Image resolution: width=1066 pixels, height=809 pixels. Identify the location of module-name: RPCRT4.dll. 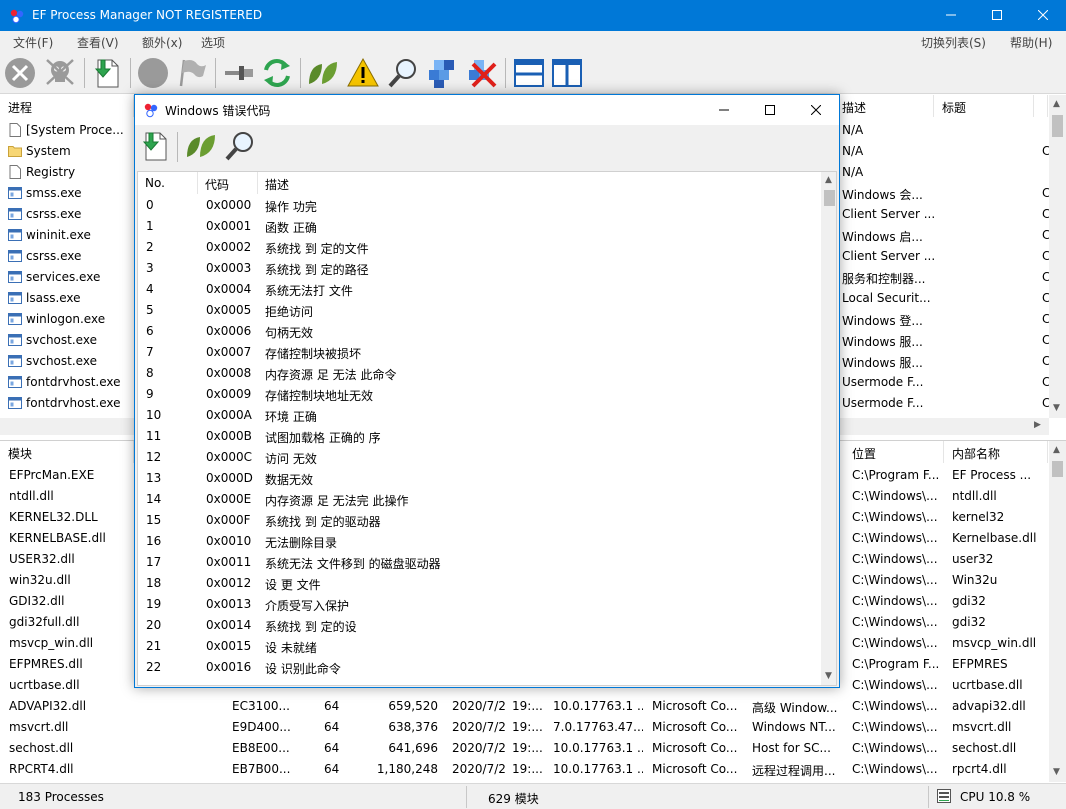
(71, 769).